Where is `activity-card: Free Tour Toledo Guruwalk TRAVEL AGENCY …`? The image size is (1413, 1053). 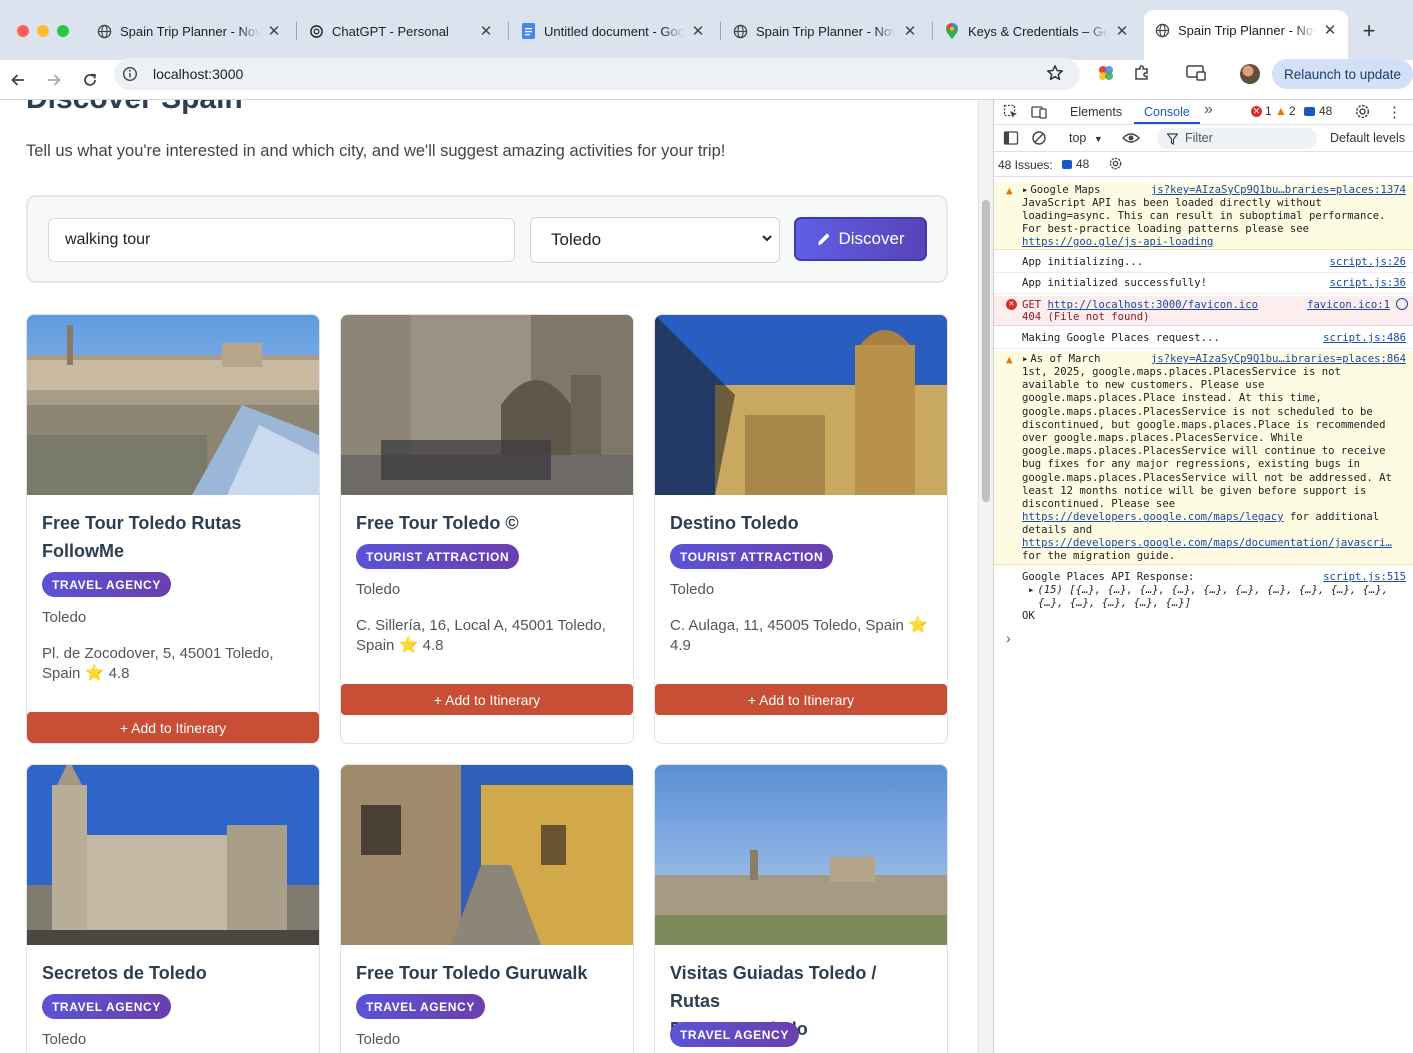 activity-card: Free Tour Toledo Guruwalk TRAVEL AGENCY … is located at coordinates (487, 908).